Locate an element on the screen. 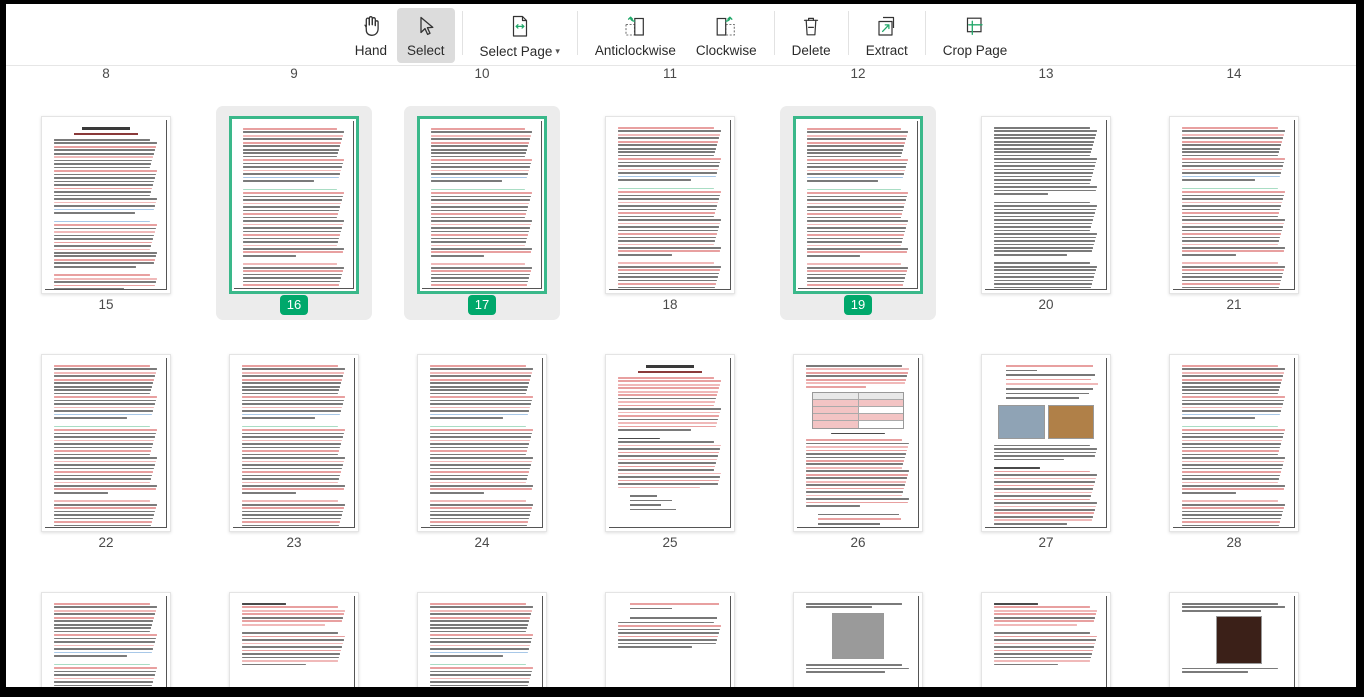 This screenshot has width=1364, height=697. extract-button: Extract is located at coordinates (887, 35).